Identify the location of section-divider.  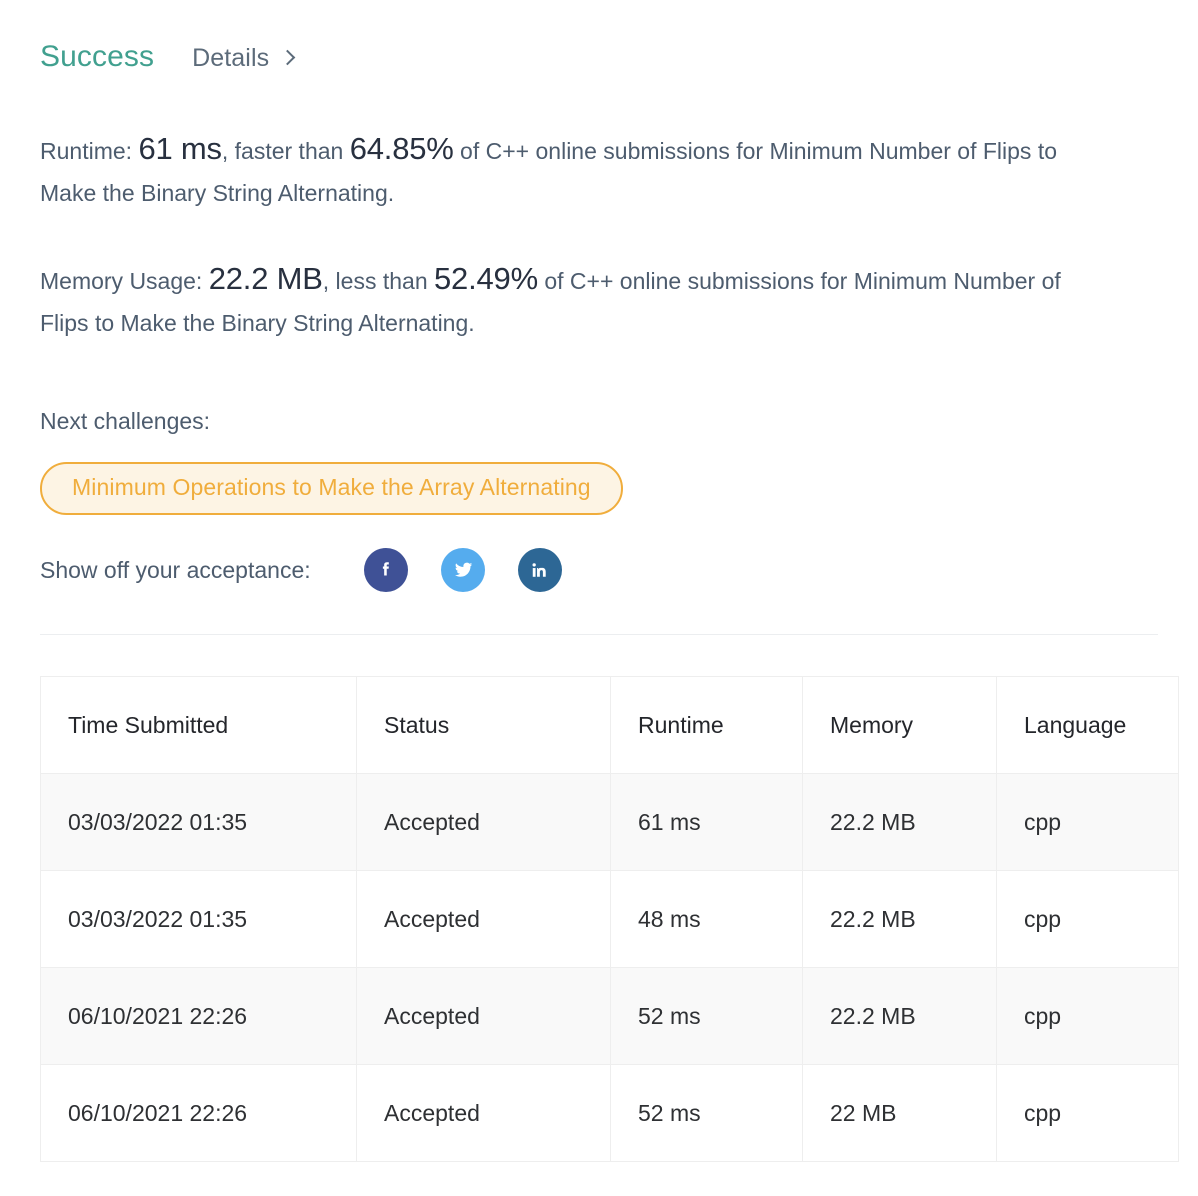
(599, 634).